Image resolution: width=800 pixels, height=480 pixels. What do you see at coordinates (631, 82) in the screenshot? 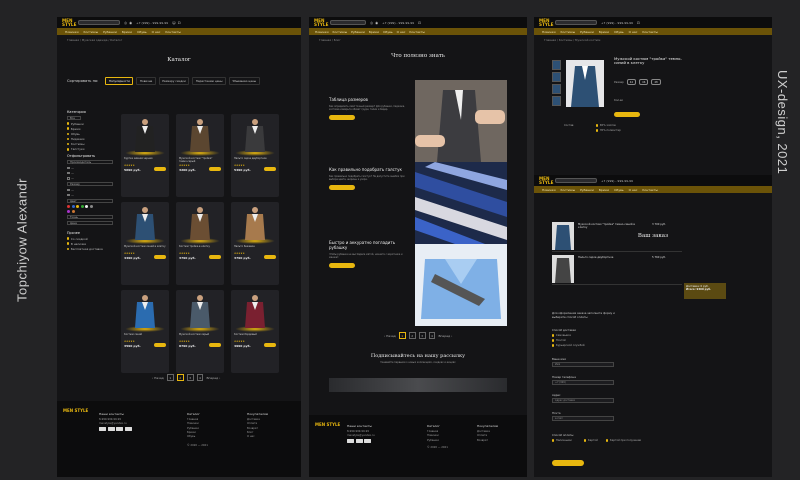
I see `size-option: 44` at bounding box center [631, 82].